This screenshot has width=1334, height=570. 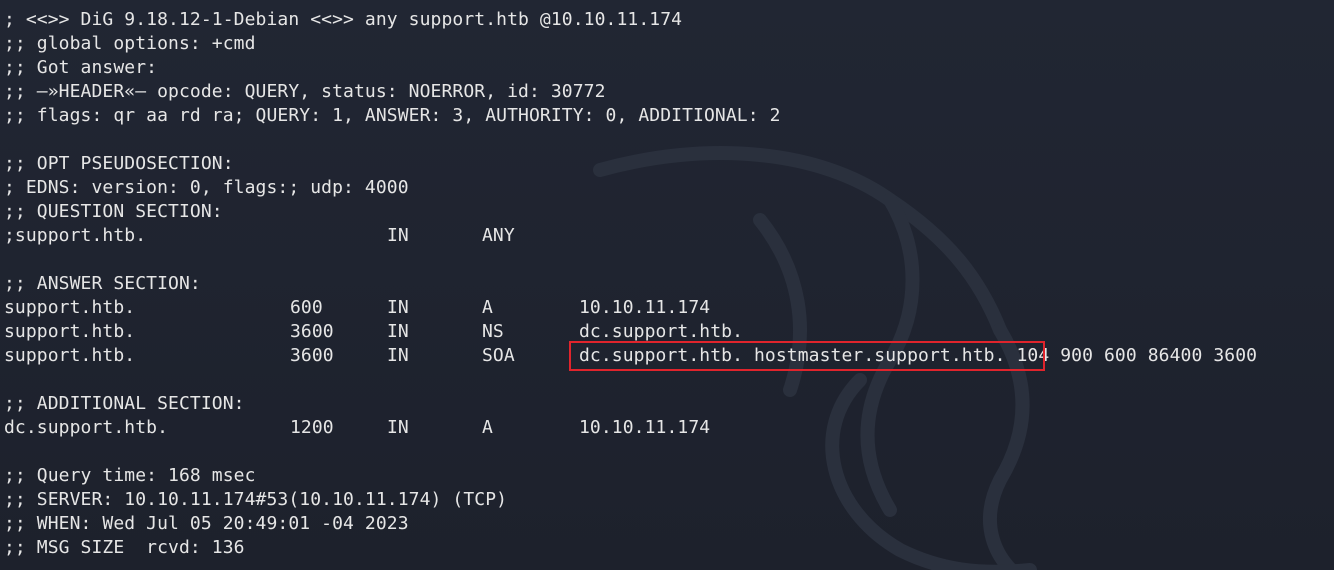 What do you see at coordinates (124, 547) in the screenshot?
I see `msg-size-line: ;; MSG SIZE rcvd: 136` at bounding box center [124, 547].